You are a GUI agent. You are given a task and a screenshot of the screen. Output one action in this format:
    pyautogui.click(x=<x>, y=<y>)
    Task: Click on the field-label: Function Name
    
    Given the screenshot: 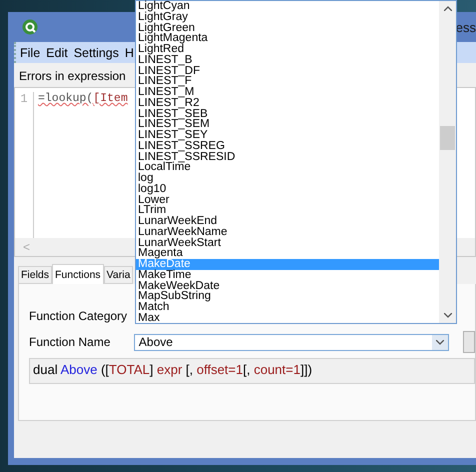 What is the action you would take?
    pyautogui.click(x=70, y=342)
    